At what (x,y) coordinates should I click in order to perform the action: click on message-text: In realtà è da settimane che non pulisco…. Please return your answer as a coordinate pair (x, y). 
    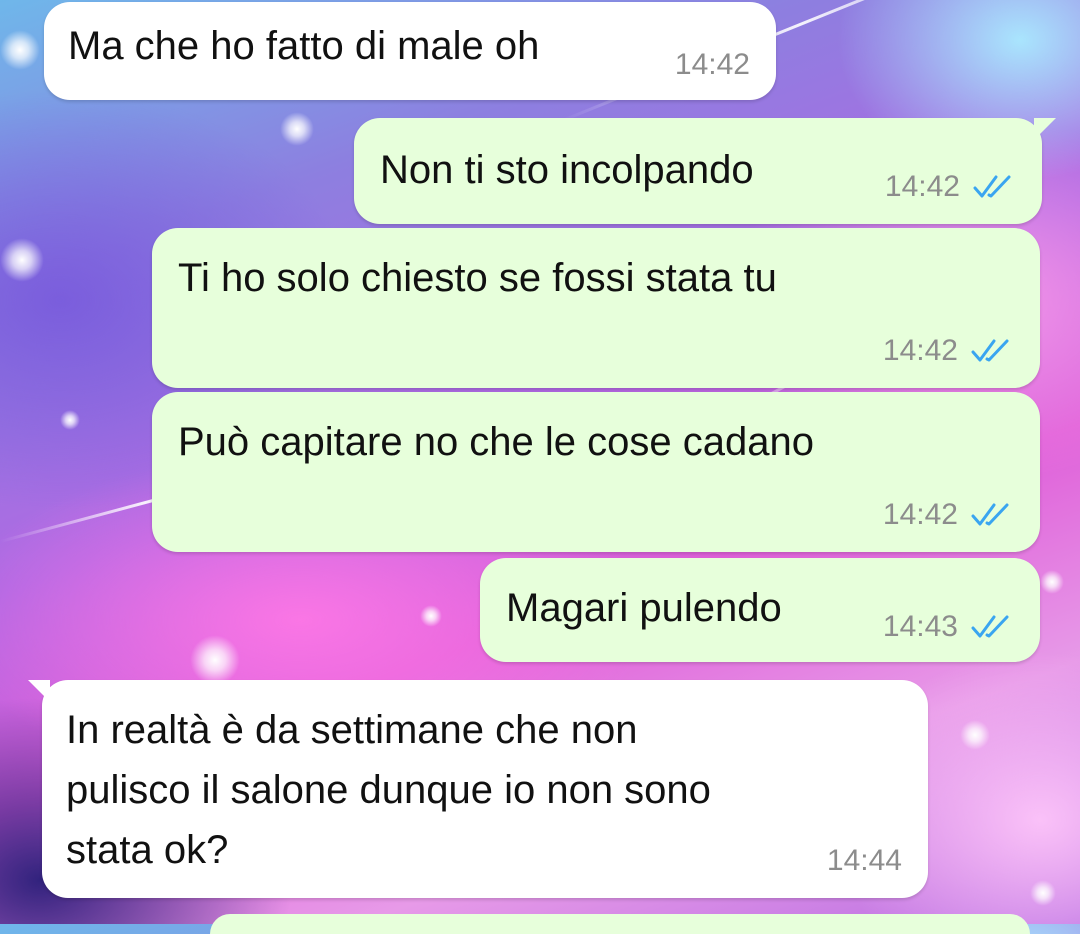
    Looking at the image, I should click on (388, 790).